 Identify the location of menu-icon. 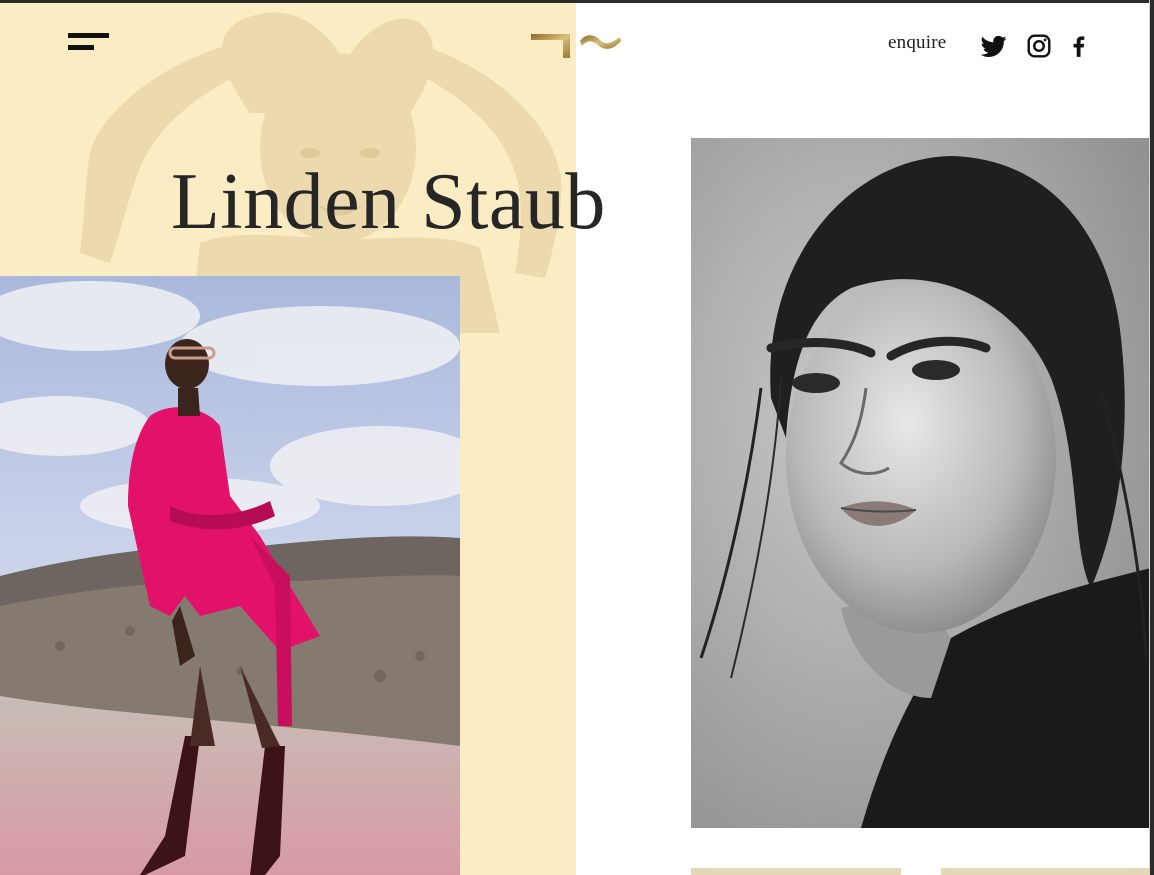
(89, 45).